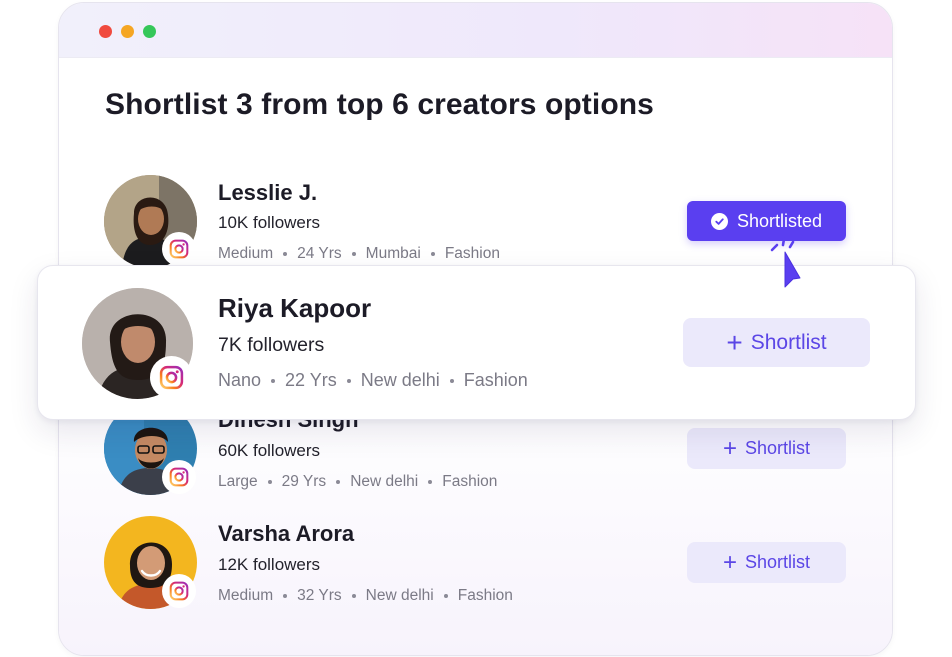 This screenshot has width=952, height=657. I want to click on shortlisted-button: Shortlisted, so click(766, 221).